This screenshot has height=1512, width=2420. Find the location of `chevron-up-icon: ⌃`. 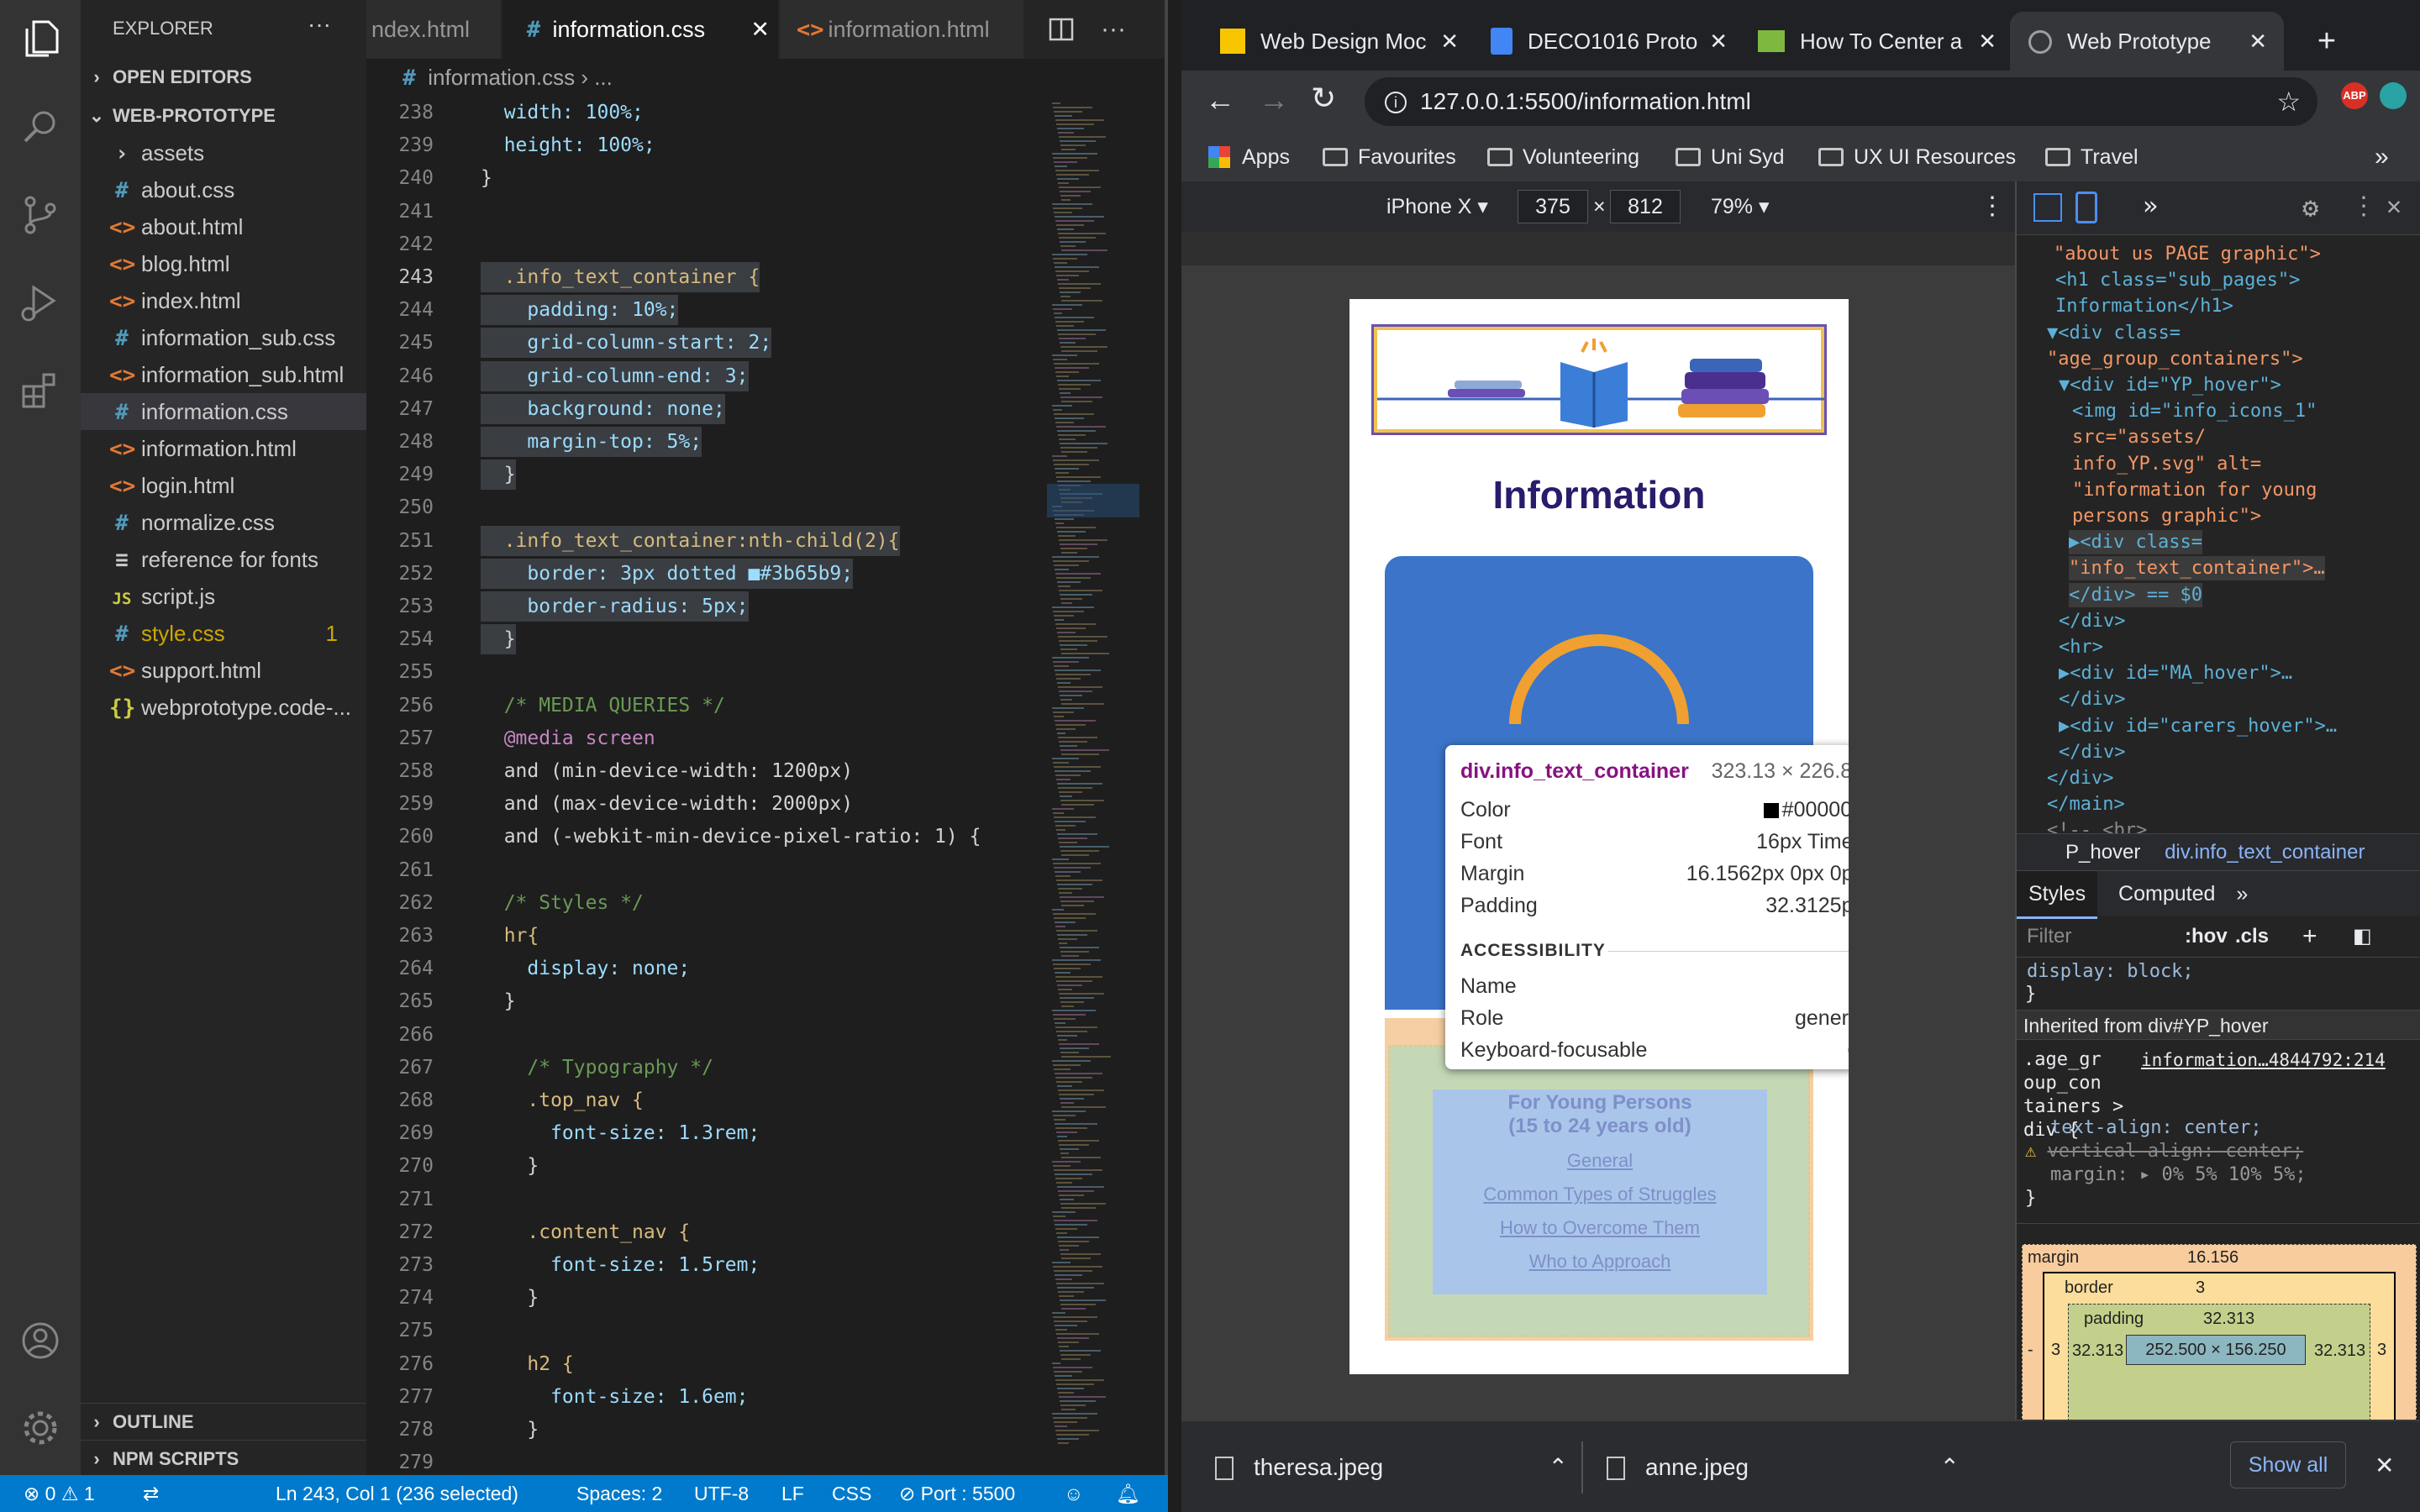

chevron-up-icon: ⌃ is located at coordinates (1559, 1467).